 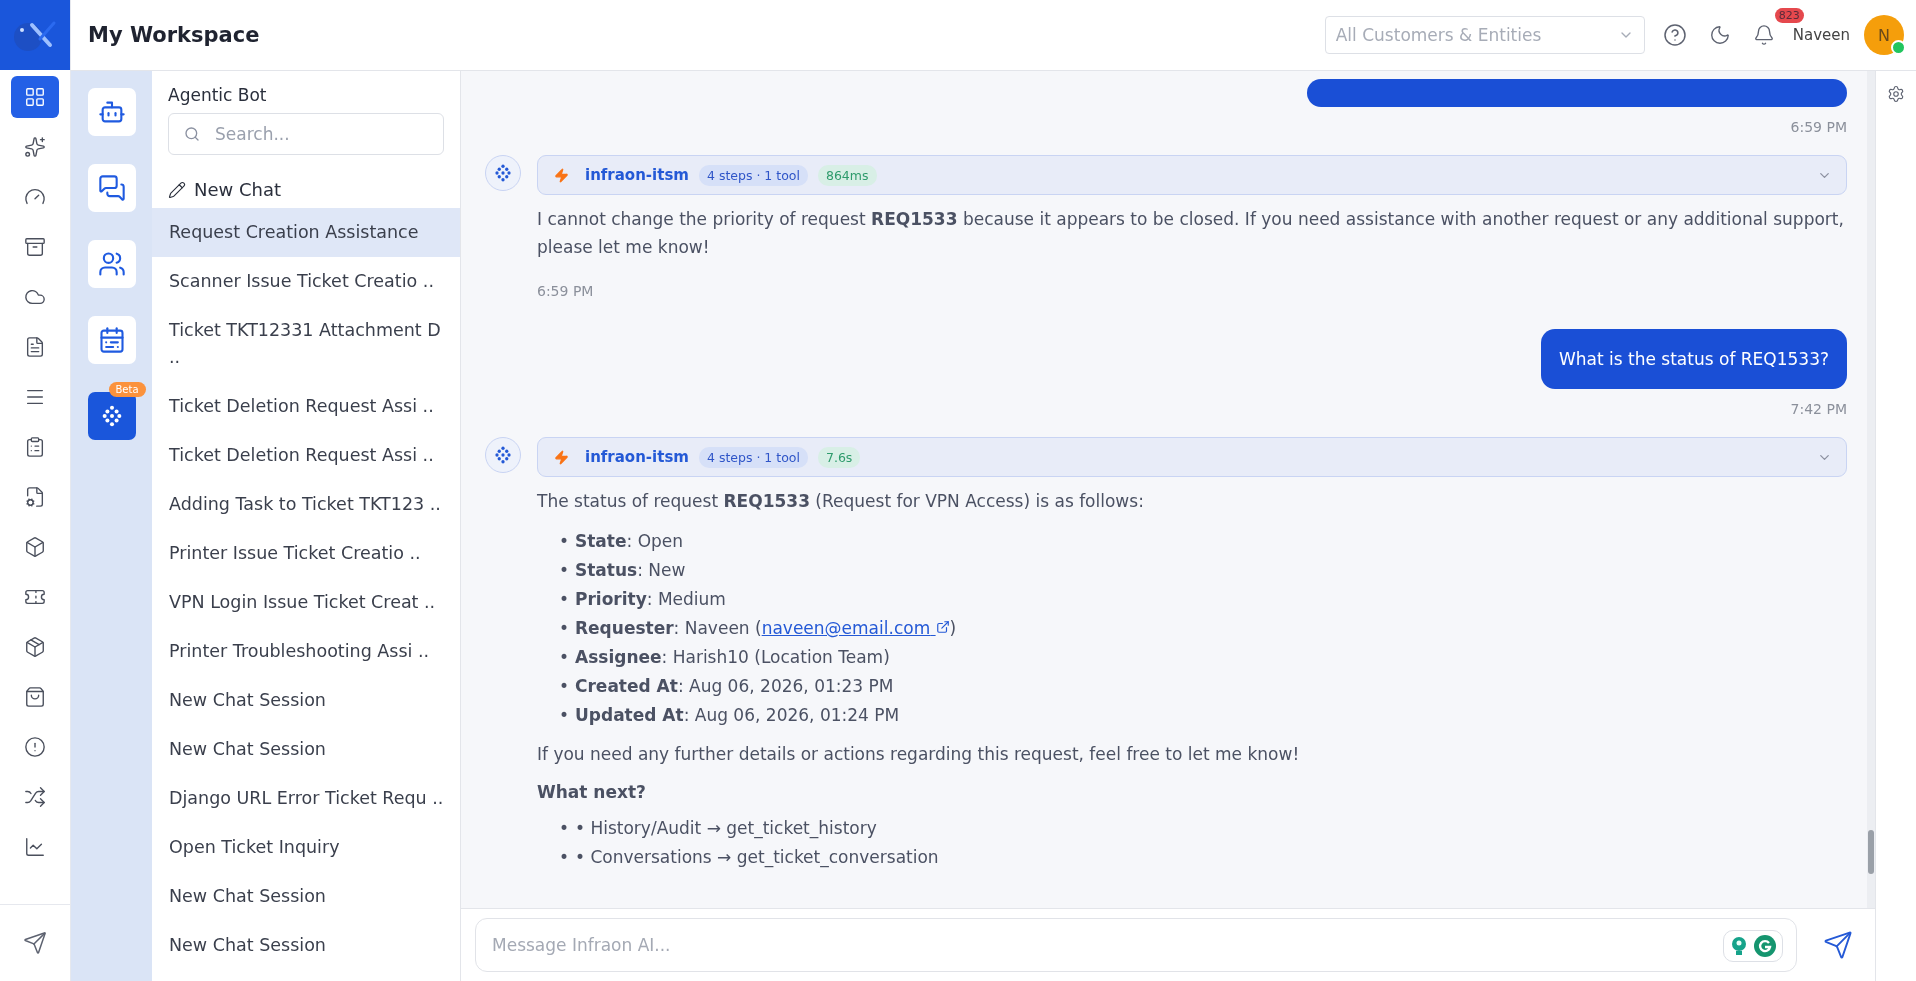 I want to click on panel-title: Agentic Bot, so click(x=217, y=94).